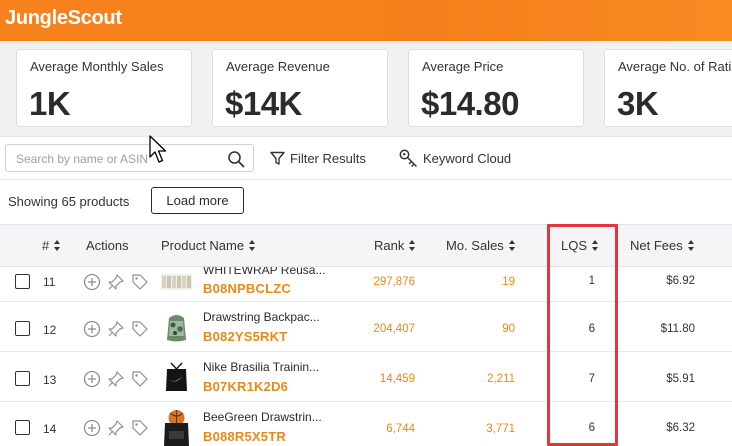  I want to click on stat-card-revenue: Average Revenue $14K, so click(300, 88).